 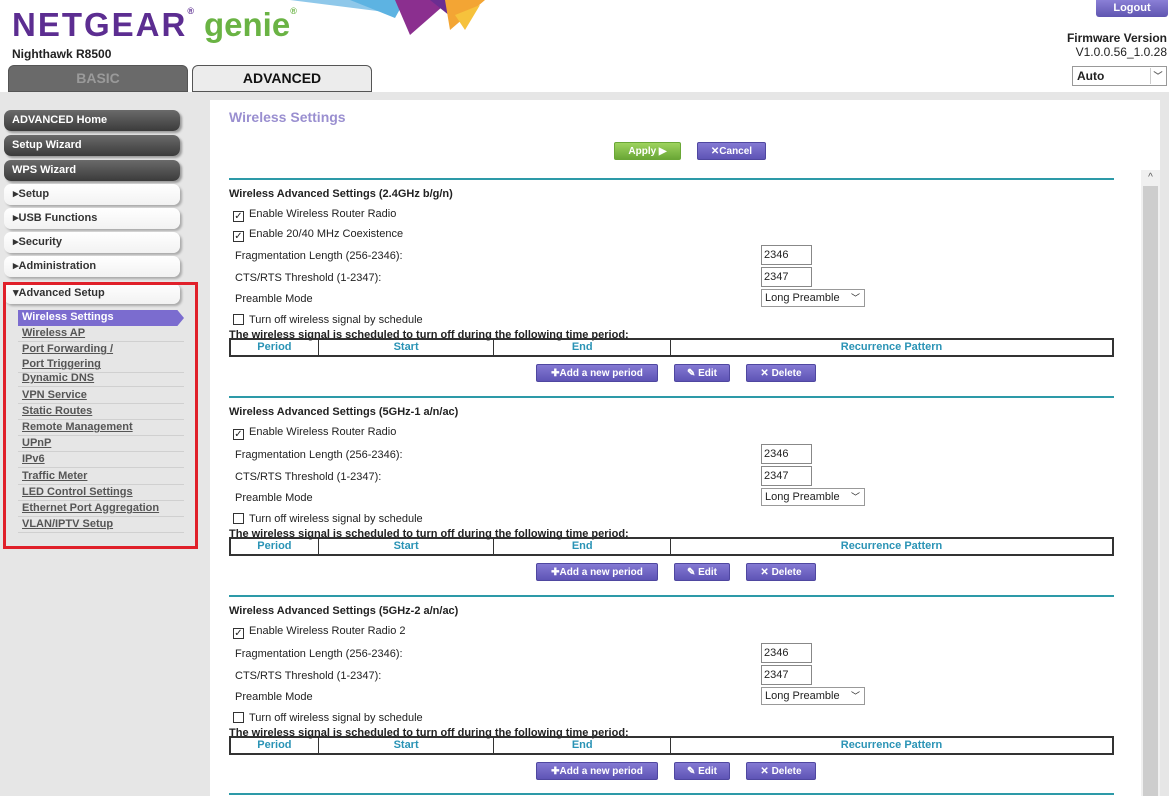 I want to click on checkbox-row: ✓ Enable Wireless Router Radio 2, so click(x=319, y=632).